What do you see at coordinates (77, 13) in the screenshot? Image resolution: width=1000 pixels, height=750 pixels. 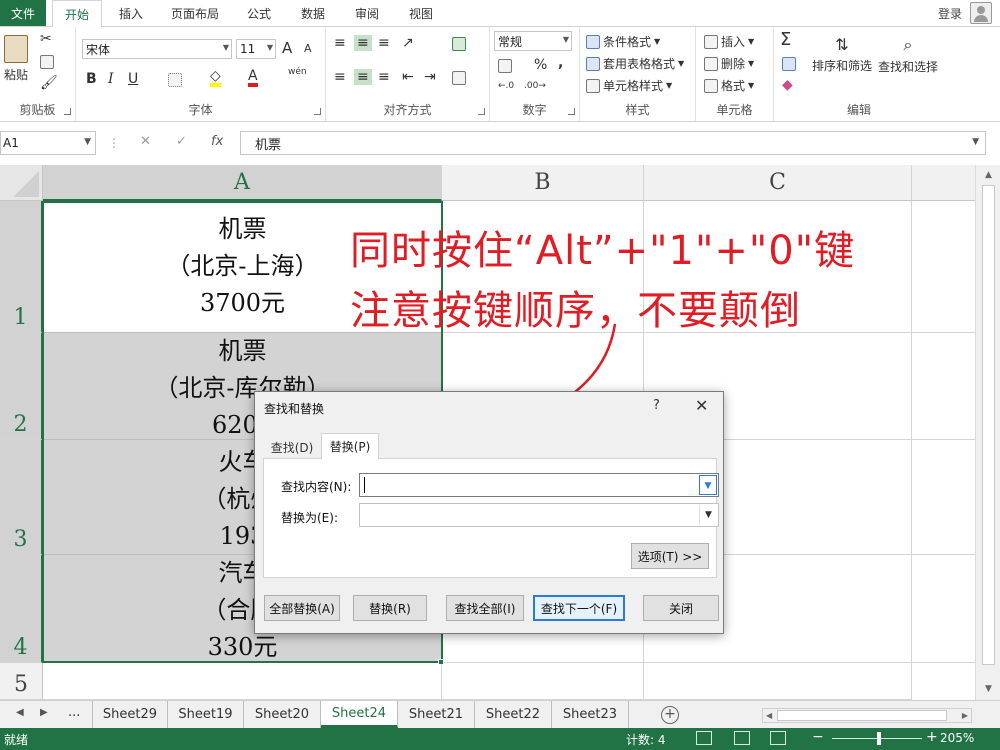 I see `tab-home: 开始` at bounding box center [77, 13].